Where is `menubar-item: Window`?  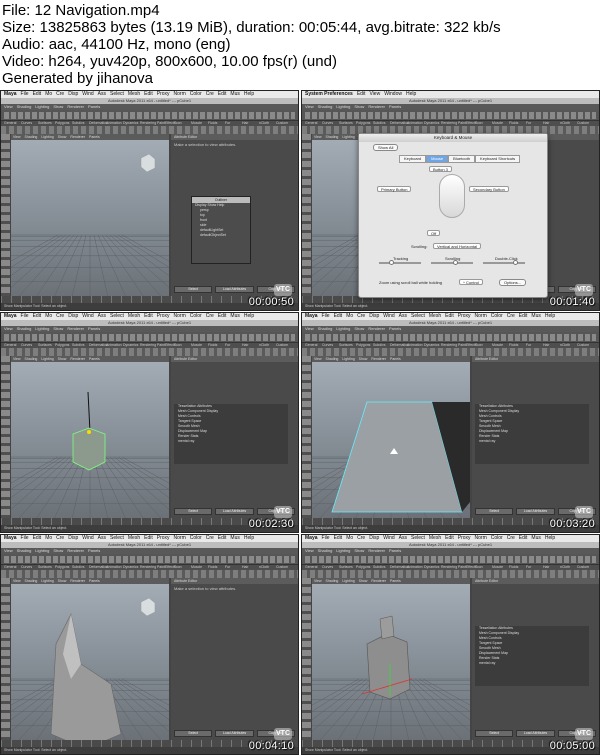 menubar-item: Window is located at coordinates (393, 94).